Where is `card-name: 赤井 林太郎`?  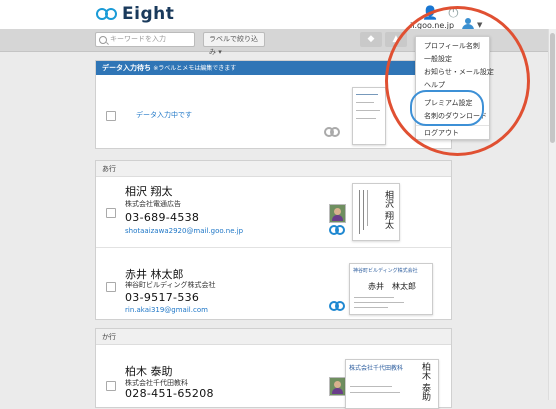
card-name: 赤井 林太郎 is located at coordinates (392, 286).